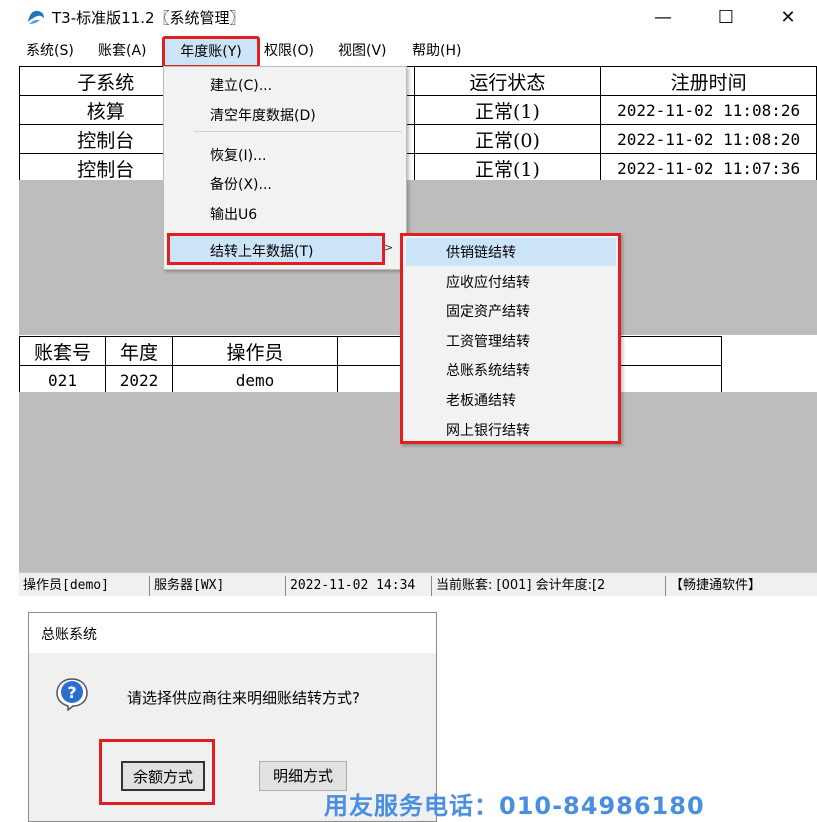  What do you see at coordinates (186, 586) in the screenshot?
I see `status-server: 服务器[WX]` at bounding box center [186, 586].